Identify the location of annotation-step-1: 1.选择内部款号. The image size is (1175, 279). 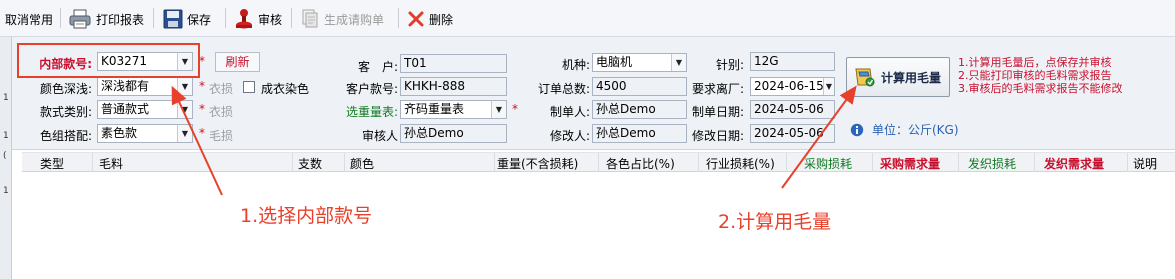
(306, 216).